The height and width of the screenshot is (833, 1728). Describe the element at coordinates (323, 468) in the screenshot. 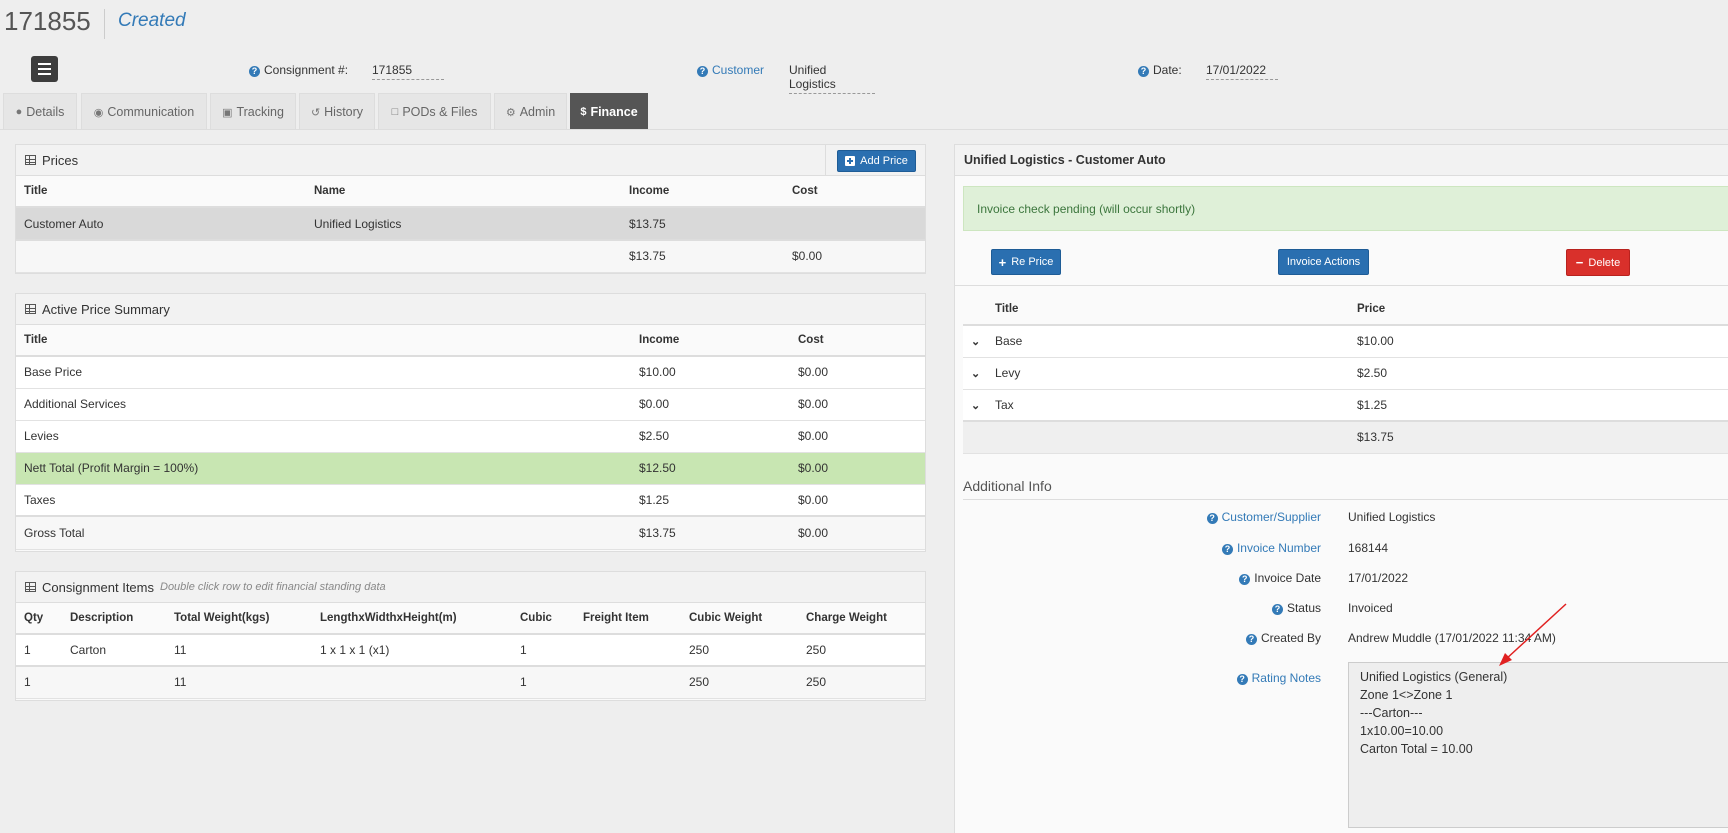

I see `summary-title-cell: Nett Total (Profit Margin = 100%)` at that location.